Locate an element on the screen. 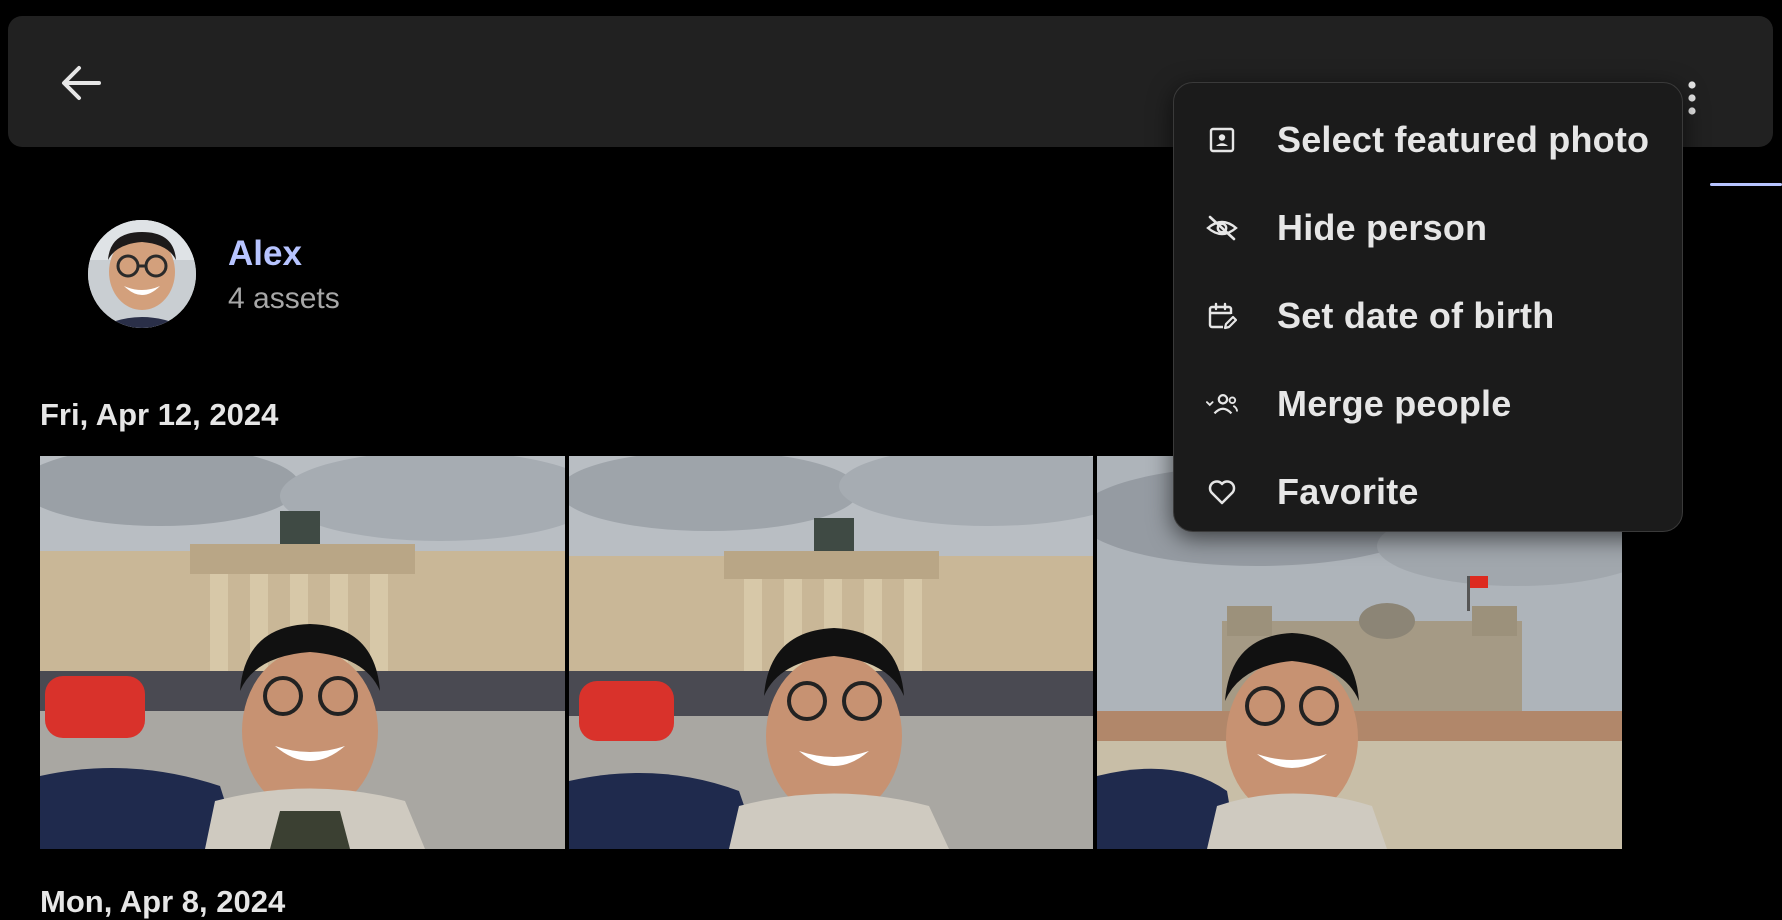 Image resolution: width=1782 pixels, height=920 pixels. menu-item-merge-people: Merge people is located at coordinates (1428, 404).